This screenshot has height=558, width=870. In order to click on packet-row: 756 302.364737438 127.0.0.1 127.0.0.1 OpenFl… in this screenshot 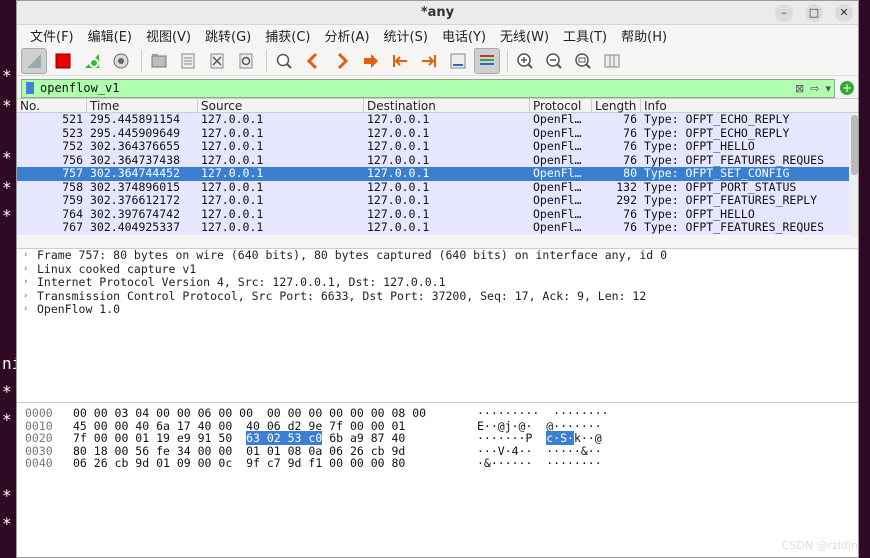, I will do `click(437, 160)`.